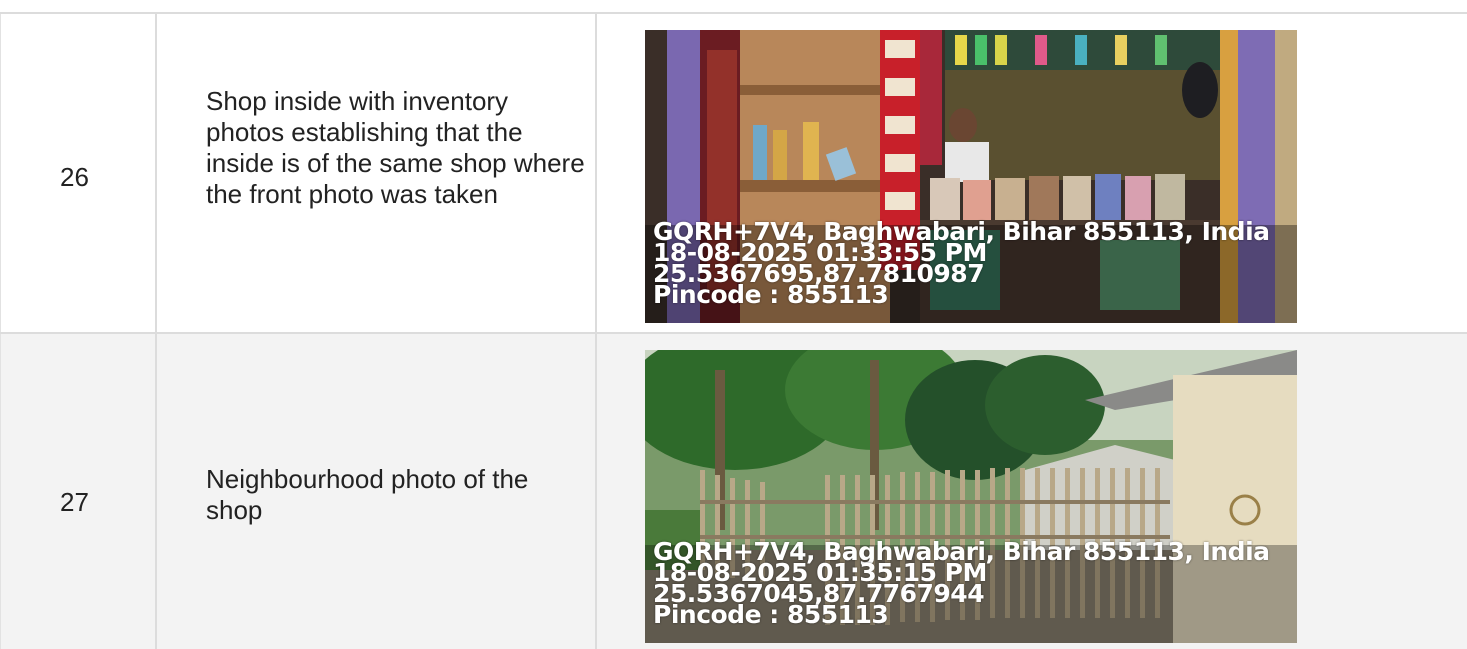 The image size is (1467, 649). Describe the element at coordinates (74, 502) in the screenshot. I see `row-number: 27` at that location.